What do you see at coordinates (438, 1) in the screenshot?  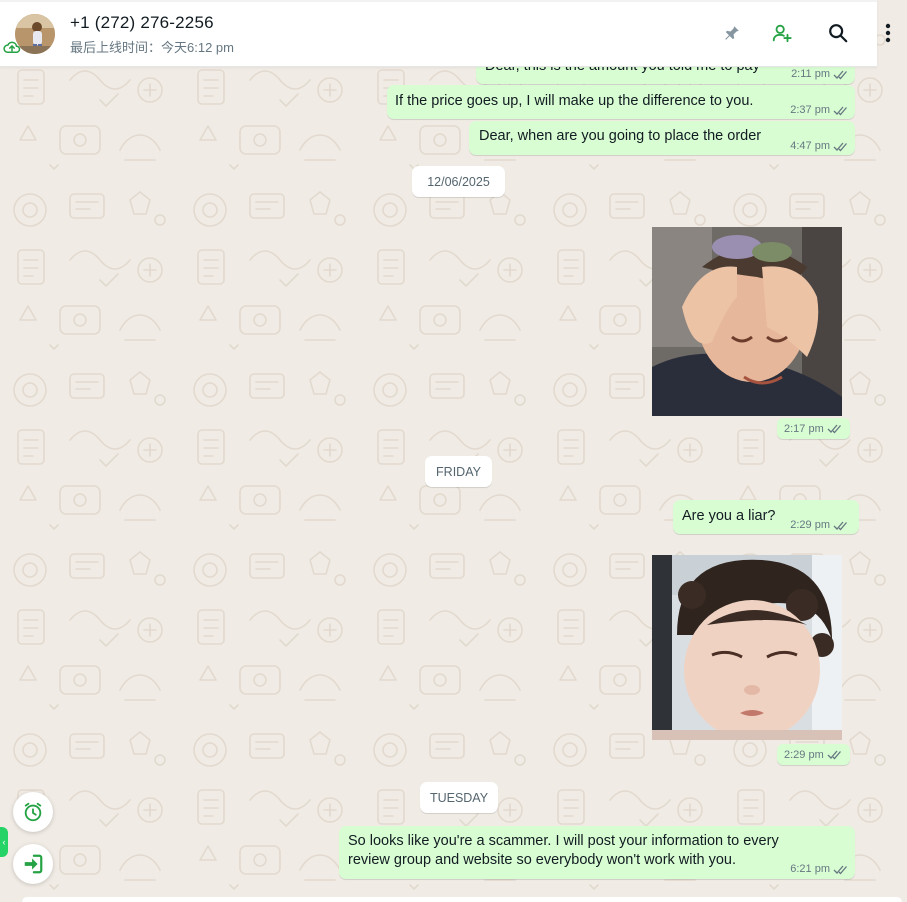 I see `header-top-border` at bounding box center [438, 1].